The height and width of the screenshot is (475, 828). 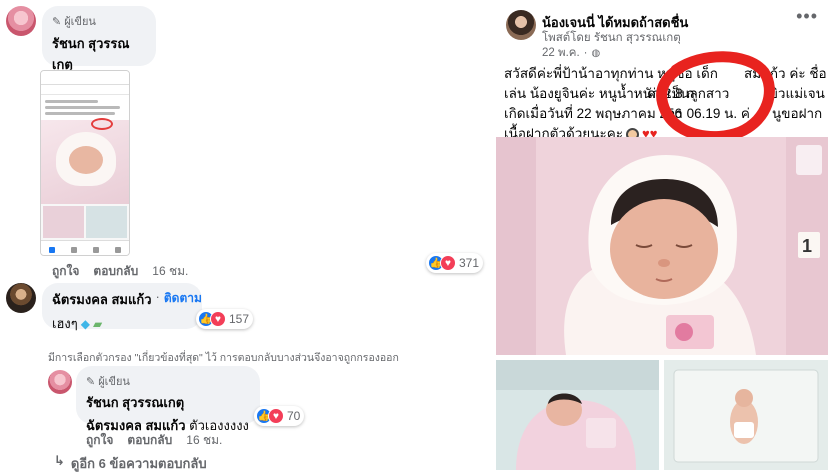 What do you see at coordinates (561, 53) in the screenshot?
I see `post-date: 22 พ.ค.` at bounding box center [561, 53].